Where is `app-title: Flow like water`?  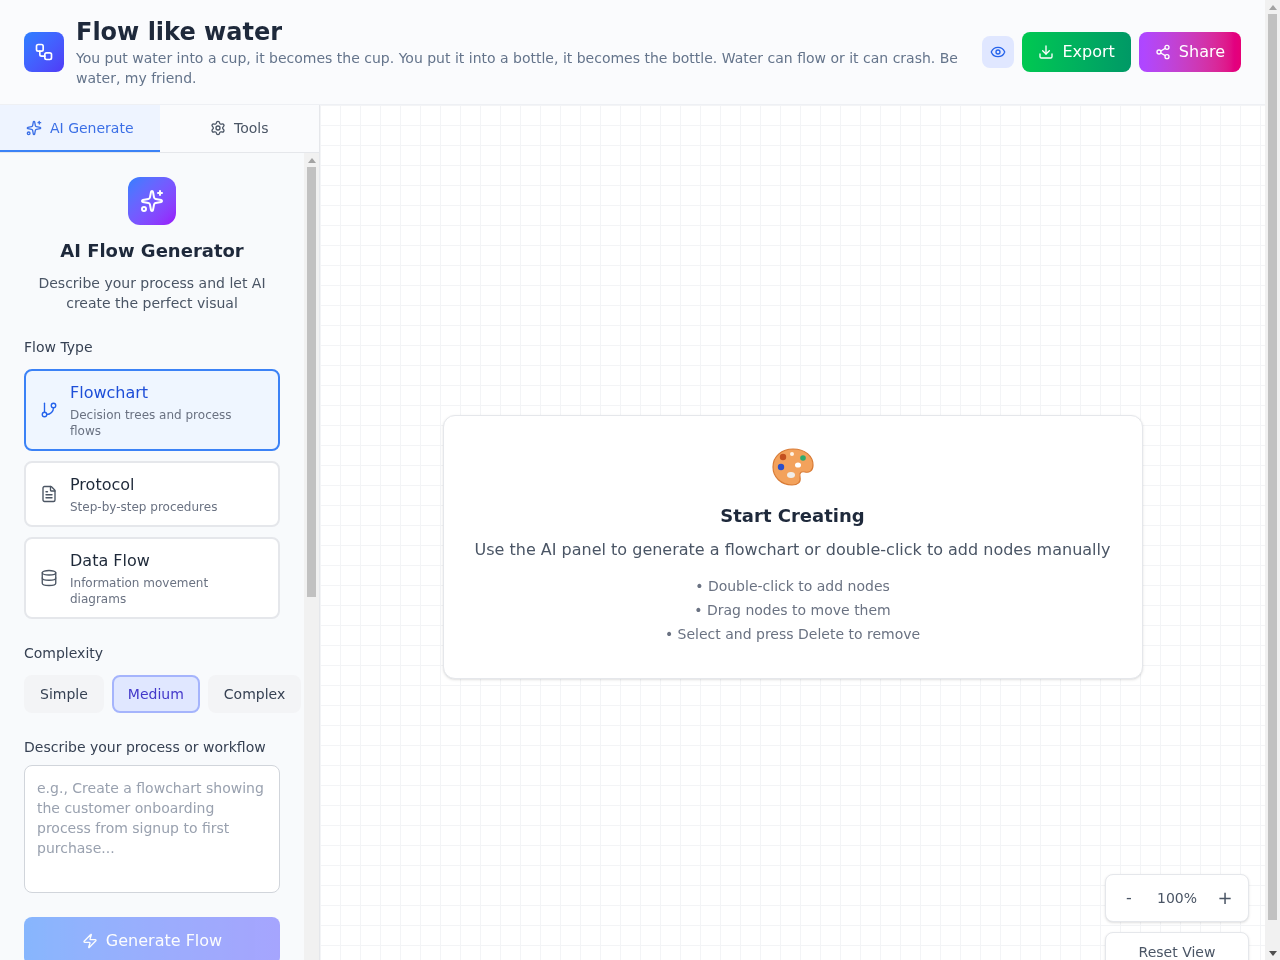 app-title: Flow like water is located at coordinates (179, 32).